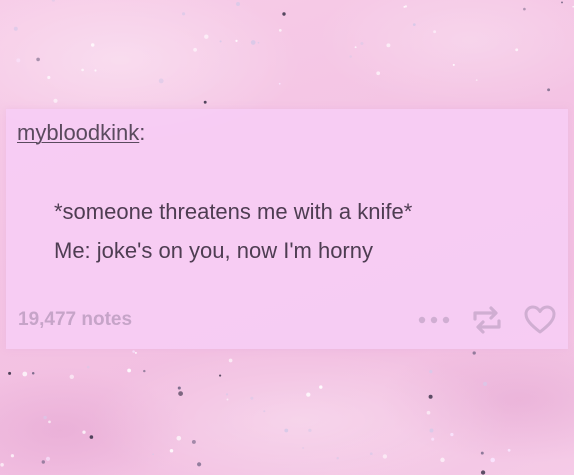  I want to click on post-actions, so click(487, 320).